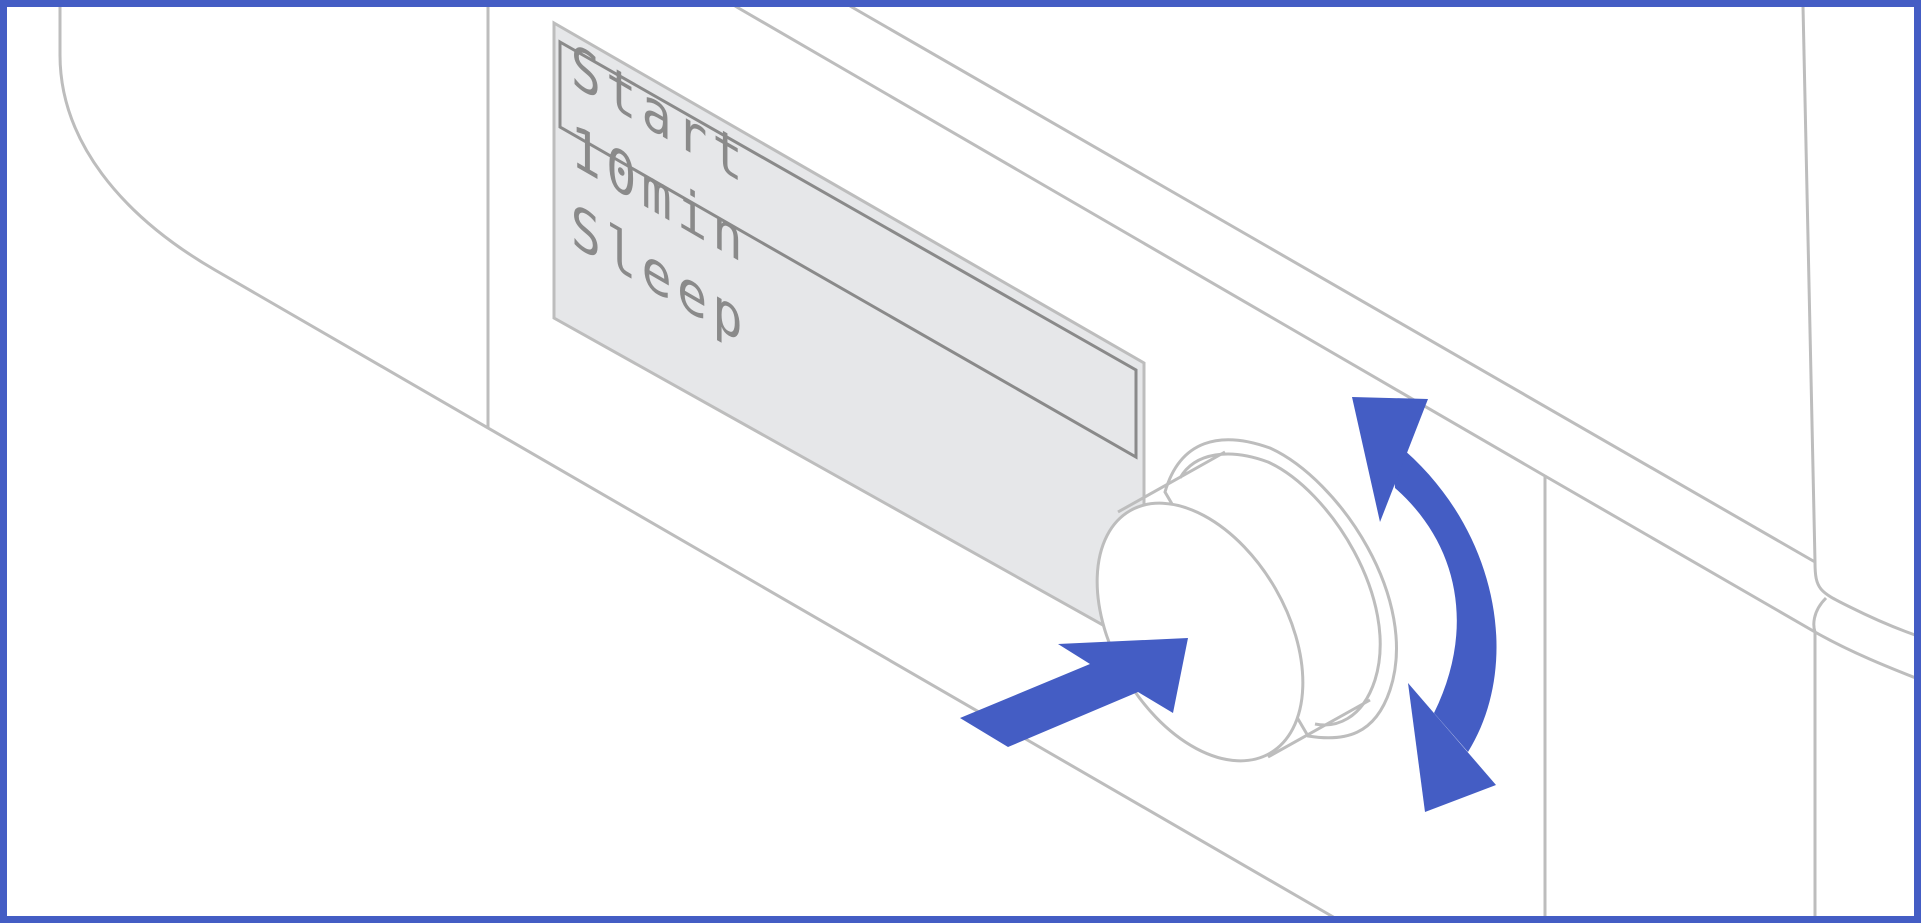  I want to click on body-right-edge, so click(1680, 554).